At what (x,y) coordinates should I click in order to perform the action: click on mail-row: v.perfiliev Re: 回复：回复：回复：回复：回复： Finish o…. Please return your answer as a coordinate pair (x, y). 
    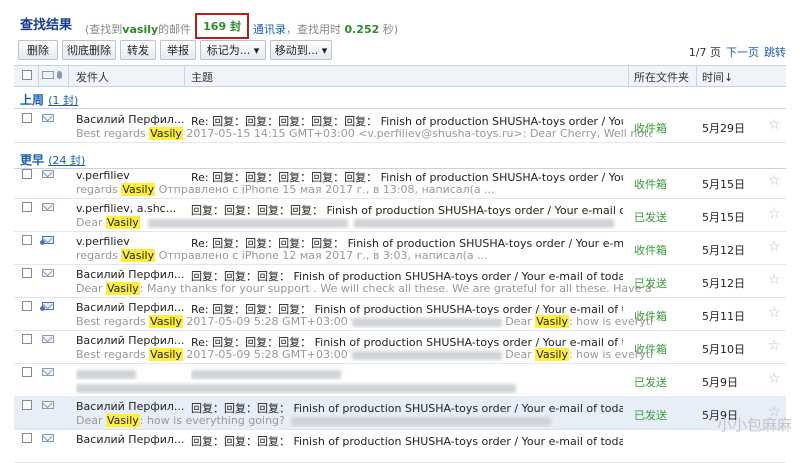
    Looking at the image, I should click on (400, 182).